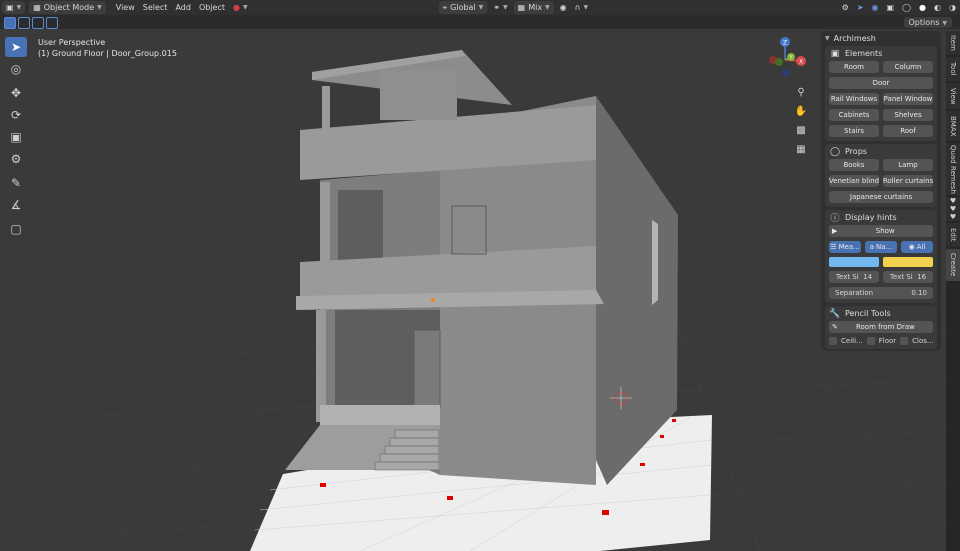 The height and width of the screenshot is (551, 960). I want to click on field-value: 14, so click(868, 277).